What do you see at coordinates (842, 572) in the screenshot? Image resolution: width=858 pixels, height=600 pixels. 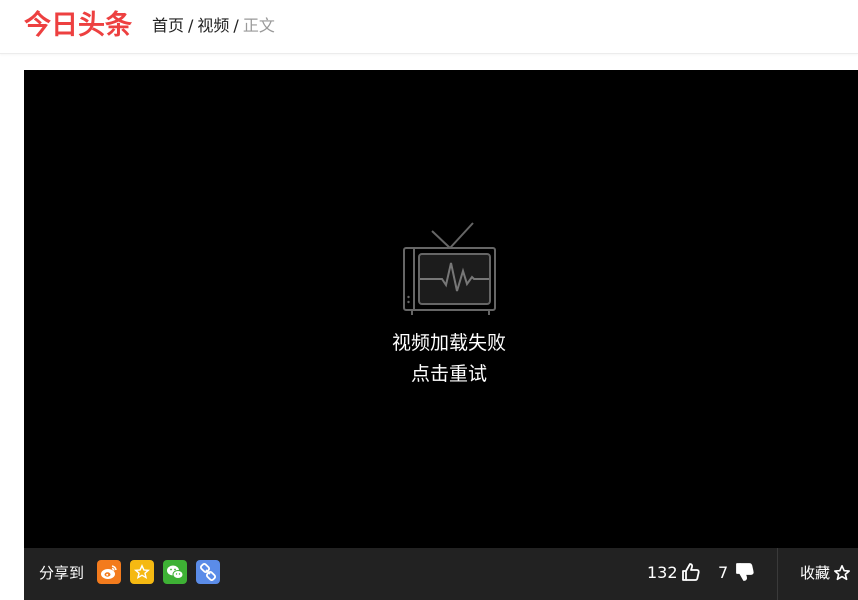 I see `star-outline-icon` at bounding box center [842, 572].